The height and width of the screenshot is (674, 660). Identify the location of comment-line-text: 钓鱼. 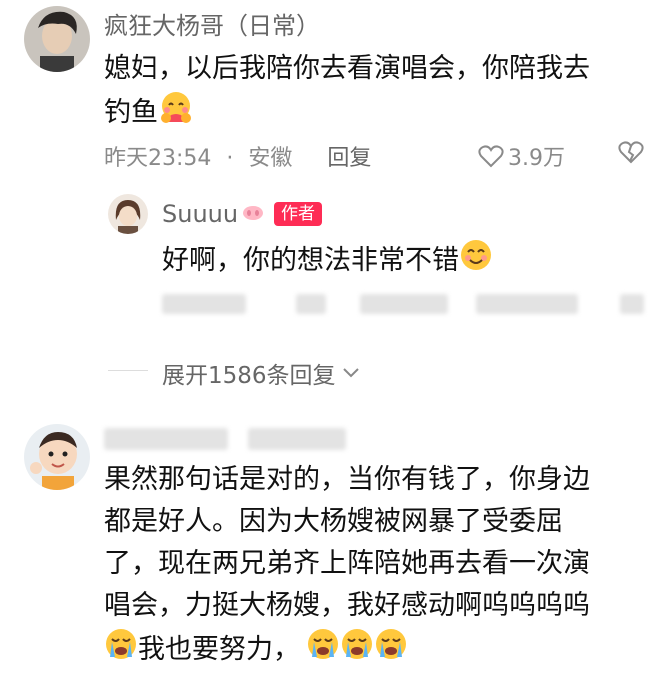
(131, 112).